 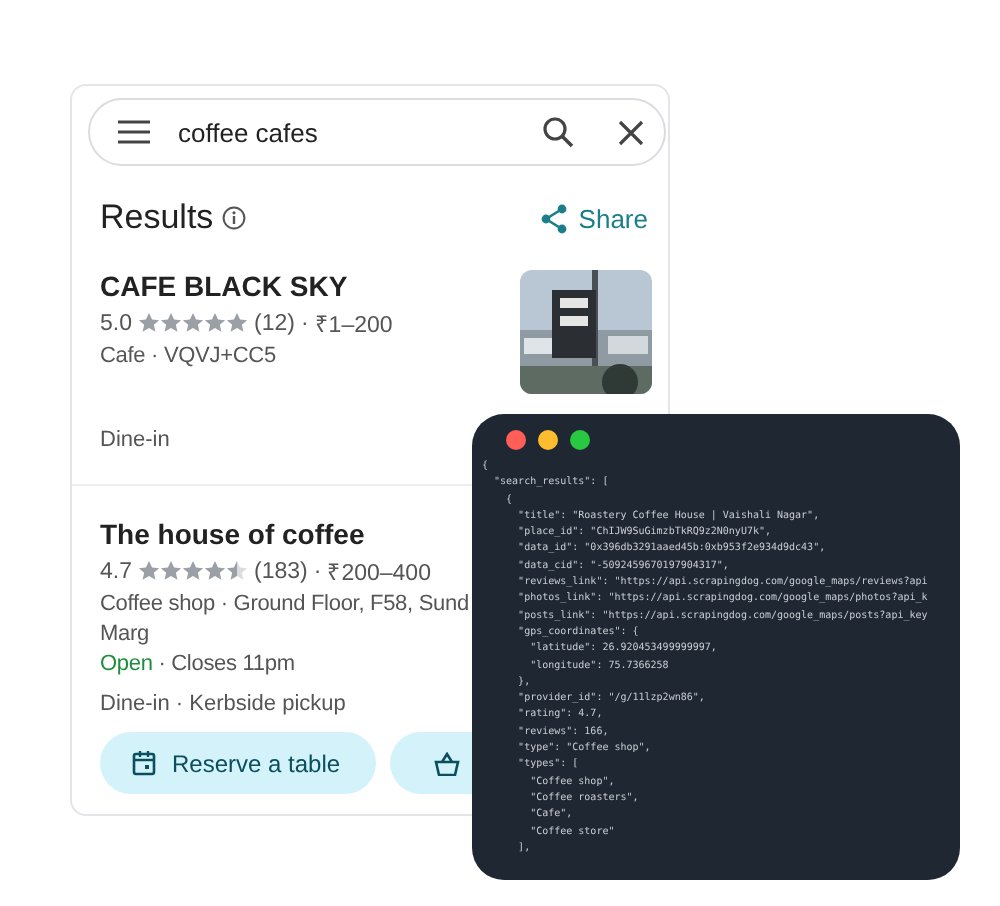 I want to click on place-name: CAFE BLACK SKY, so click(x=224, y=286).